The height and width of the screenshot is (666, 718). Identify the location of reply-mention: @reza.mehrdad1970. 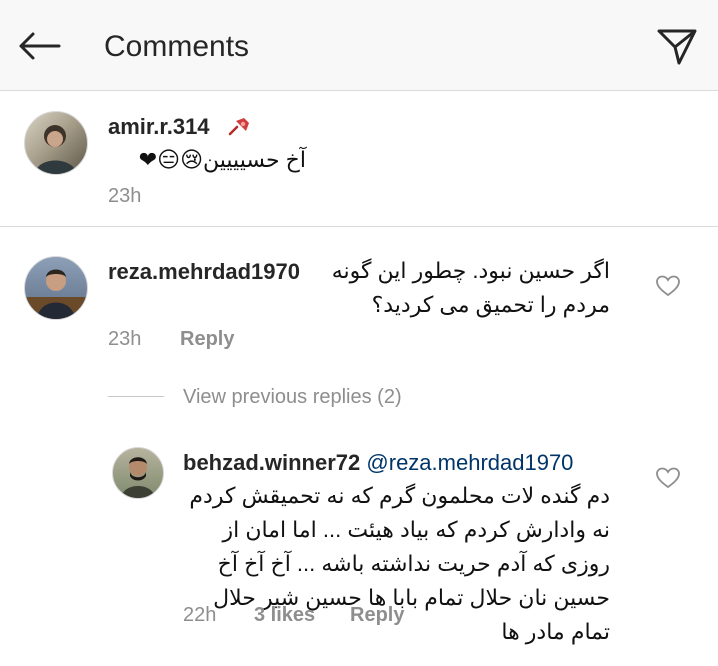
(469, 462).